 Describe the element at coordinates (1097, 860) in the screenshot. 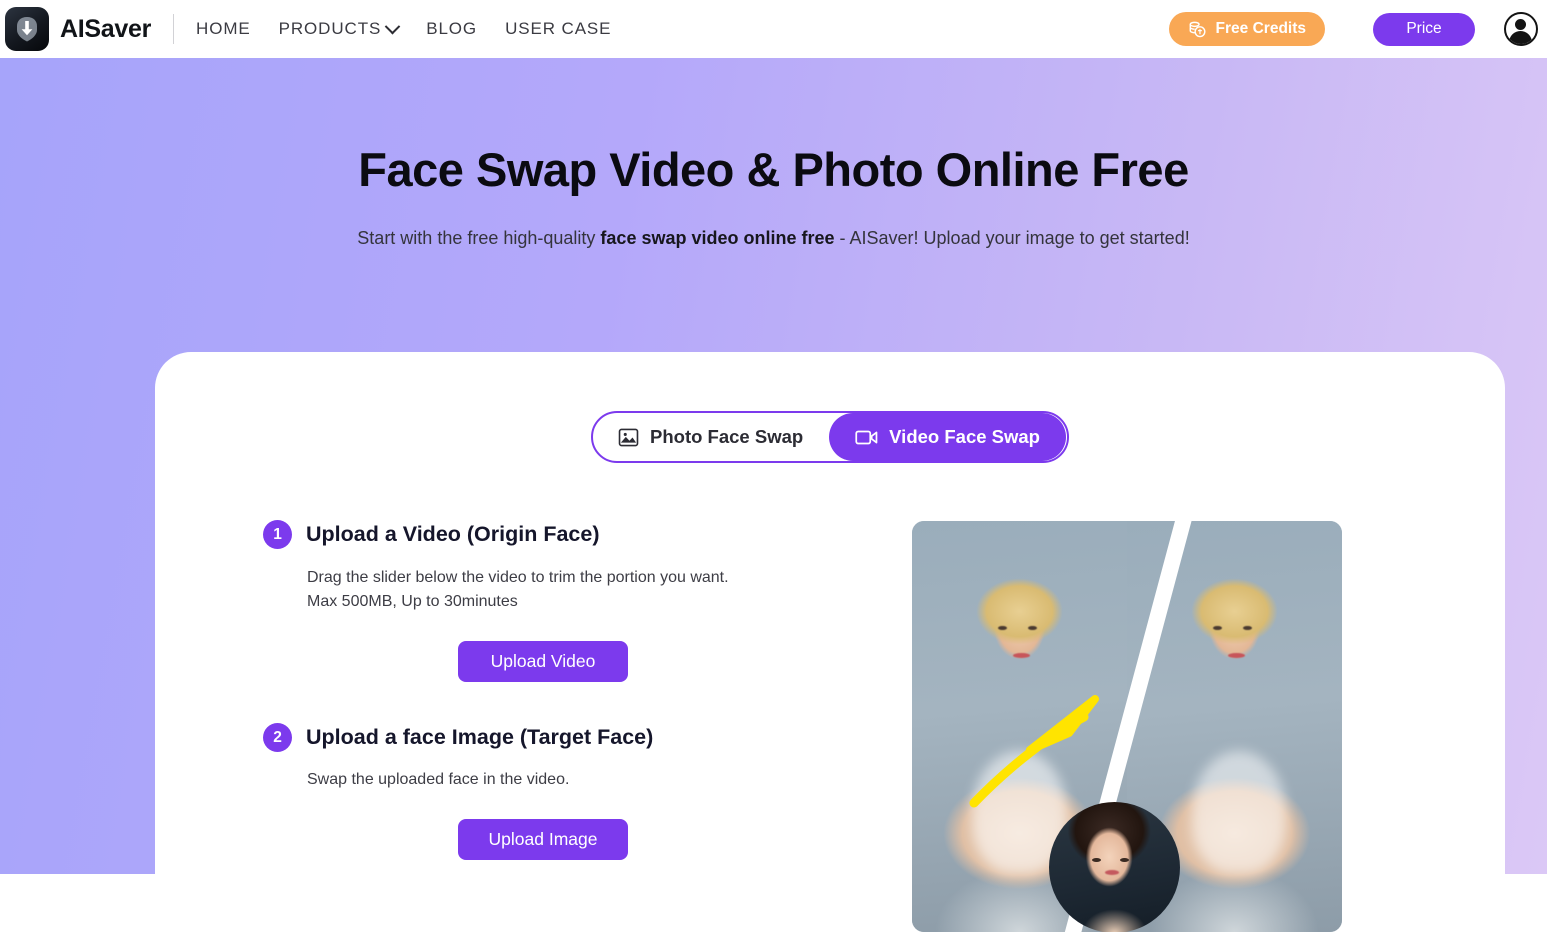

I see `thumb-eye-left` at that location.